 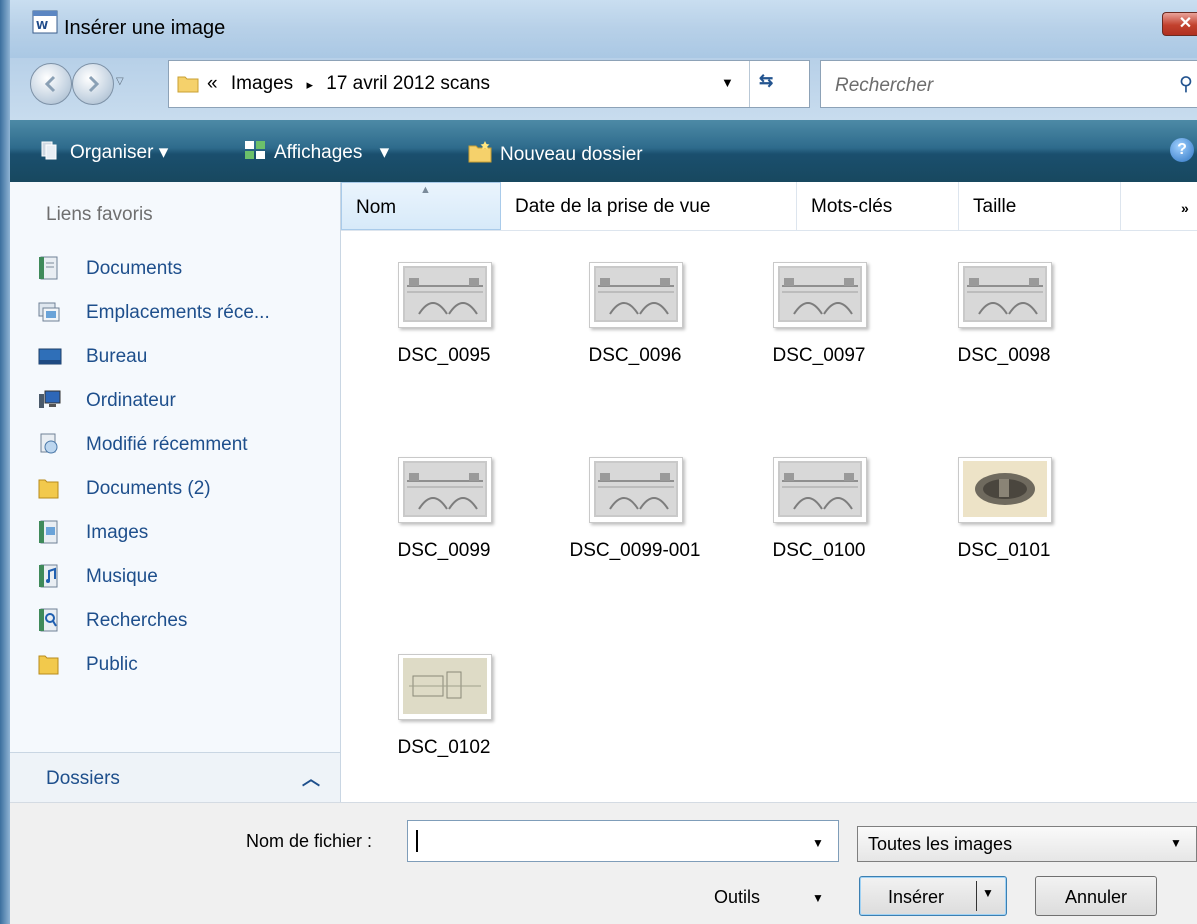 I want to click on new-folder-button: Nouveau dossier, so click(x=555, y=155).